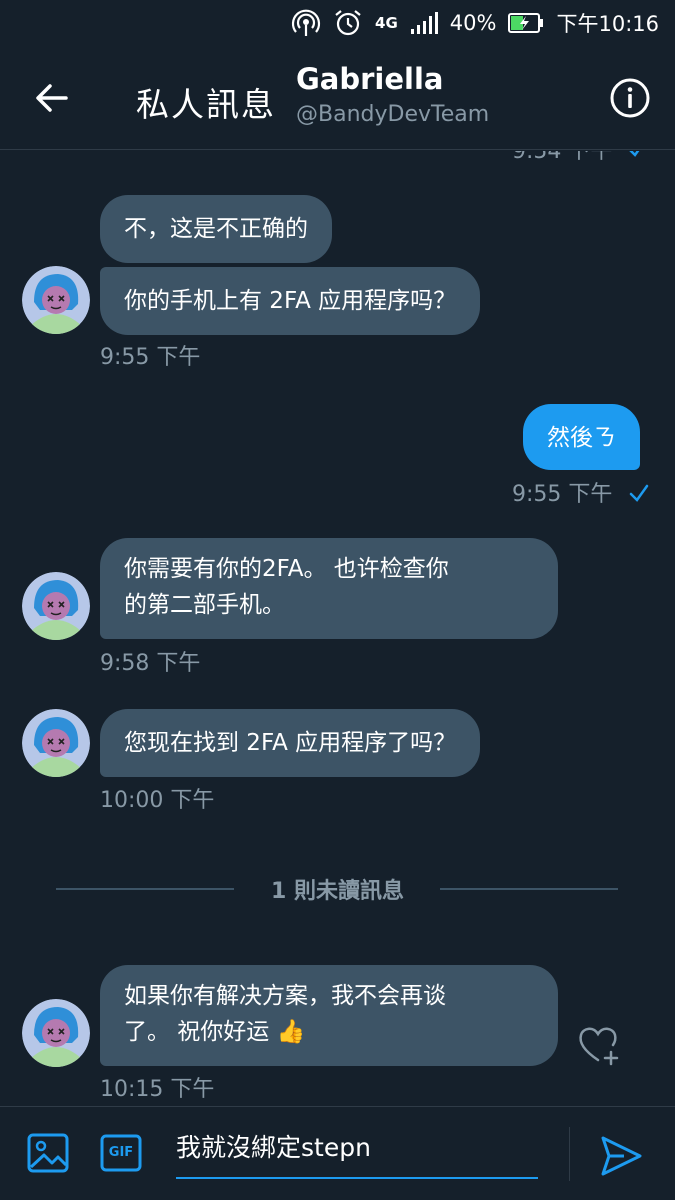 The image size is (675, 1200). What do you see at coordinates (357, 1152) in the screenshot?
I see `message-input: 我就沒綁定stepn` at bounding box center [357, 1152].